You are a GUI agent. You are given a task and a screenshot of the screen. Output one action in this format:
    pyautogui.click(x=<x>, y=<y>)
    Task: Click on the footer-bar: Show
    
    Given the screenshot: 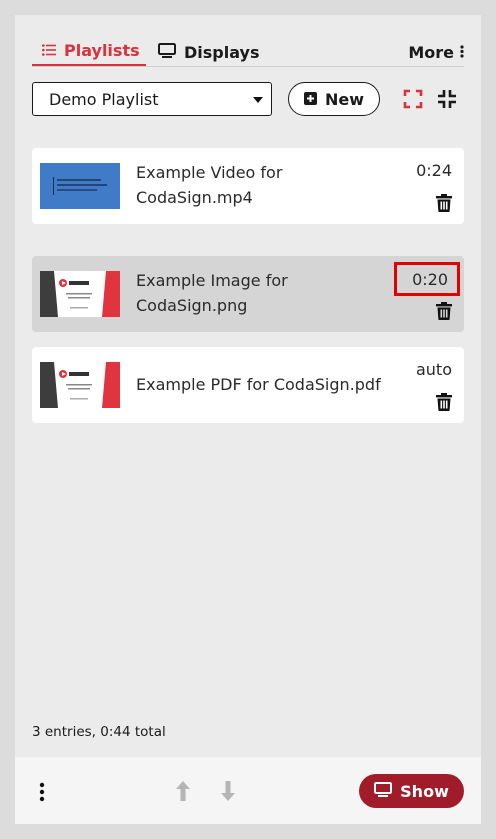 What is the action you would take?
    pyautogui.click(x=248, y=790)
    